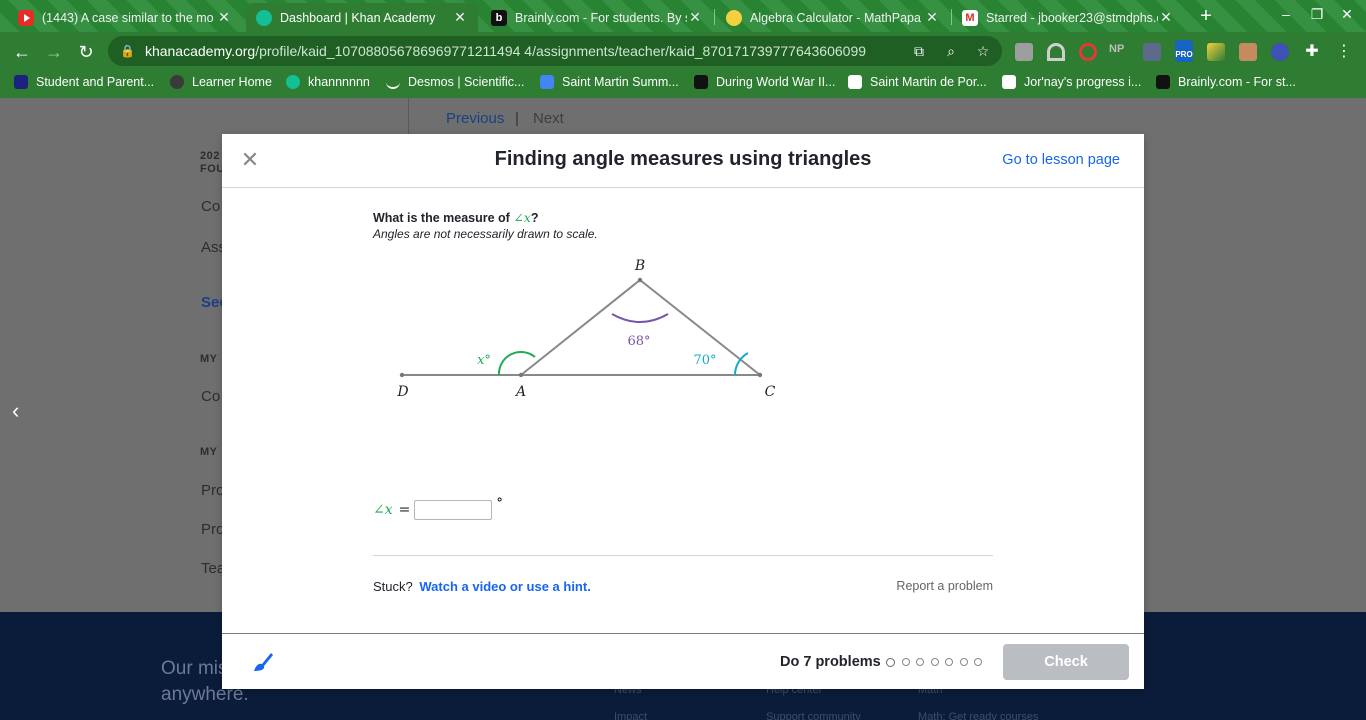  Describe the element at coordinates (26, 17) in the screenshot. I see `youtube-icon` at that location.